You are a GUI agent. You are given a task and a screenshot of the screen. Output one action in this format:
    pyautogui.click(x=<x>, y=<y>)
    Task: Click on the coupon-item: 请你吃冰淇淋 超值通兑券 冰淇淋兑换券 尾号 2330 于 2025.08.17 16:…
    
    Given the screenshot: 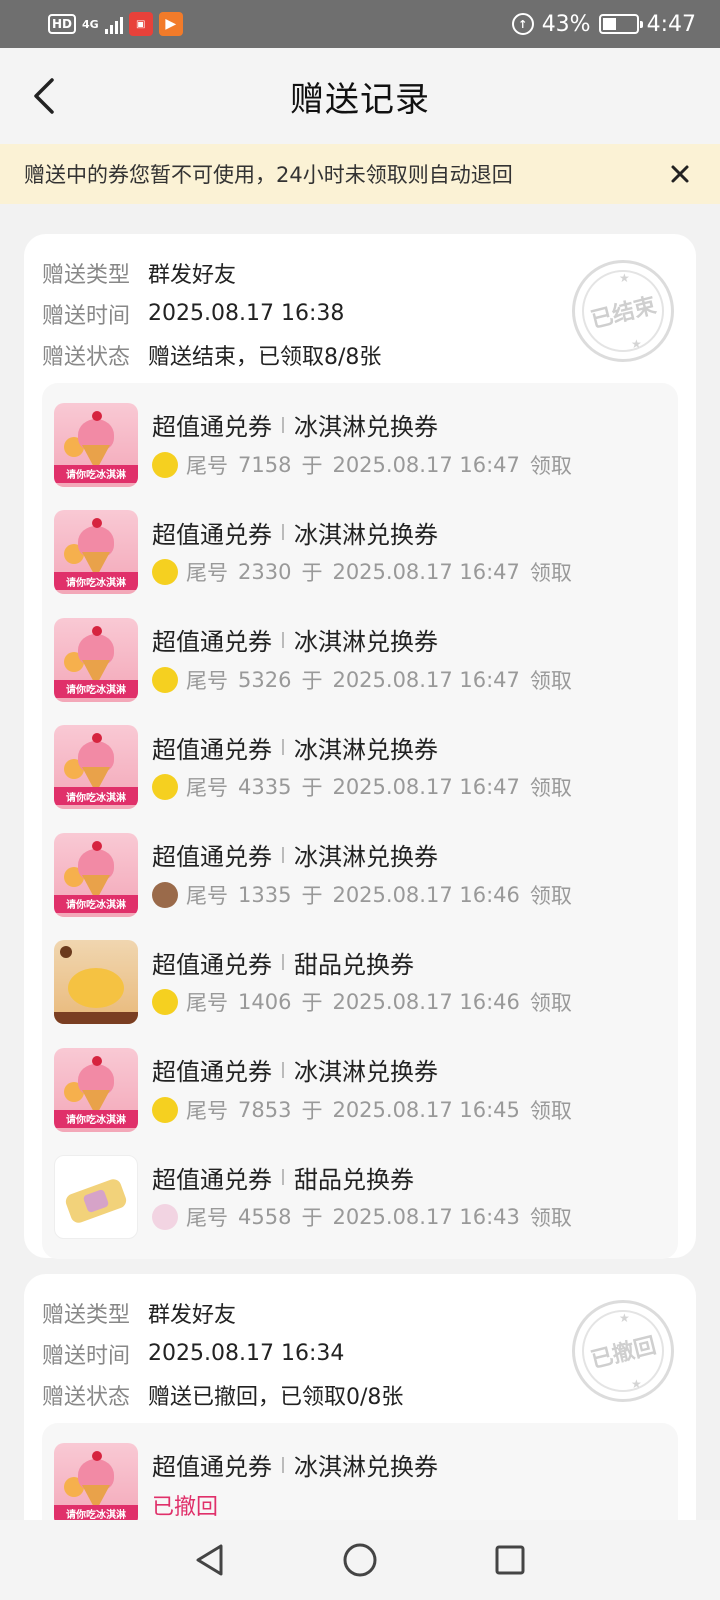 What is the action you would take?
    pyautogui.click(x=360, y=553)
    